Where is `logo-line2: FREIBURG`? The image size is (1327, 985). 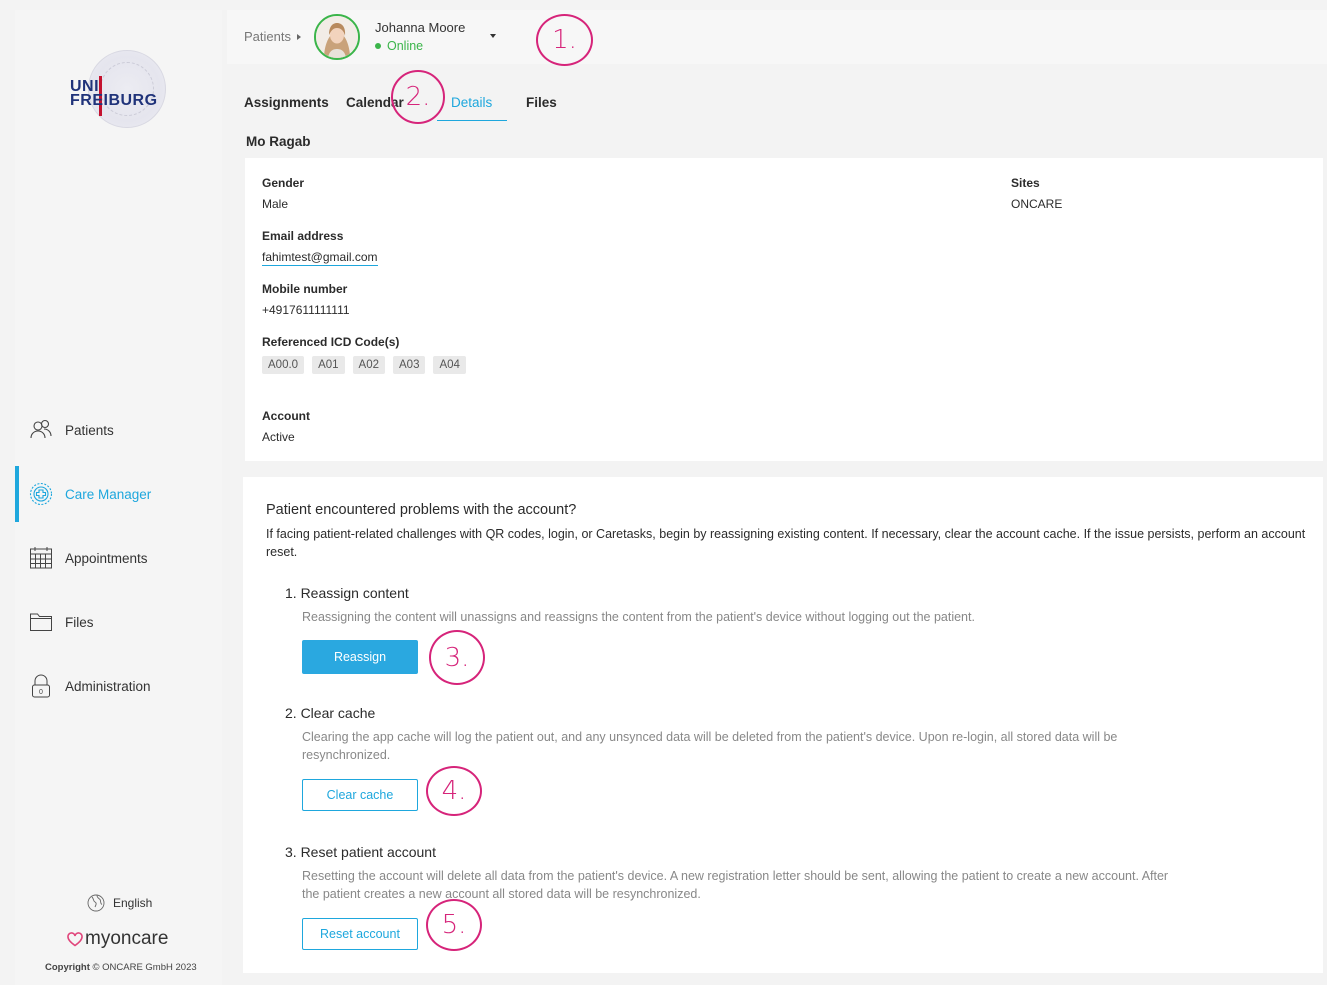 logo-line2: FREIBURG is located at coordinates (114, 100).